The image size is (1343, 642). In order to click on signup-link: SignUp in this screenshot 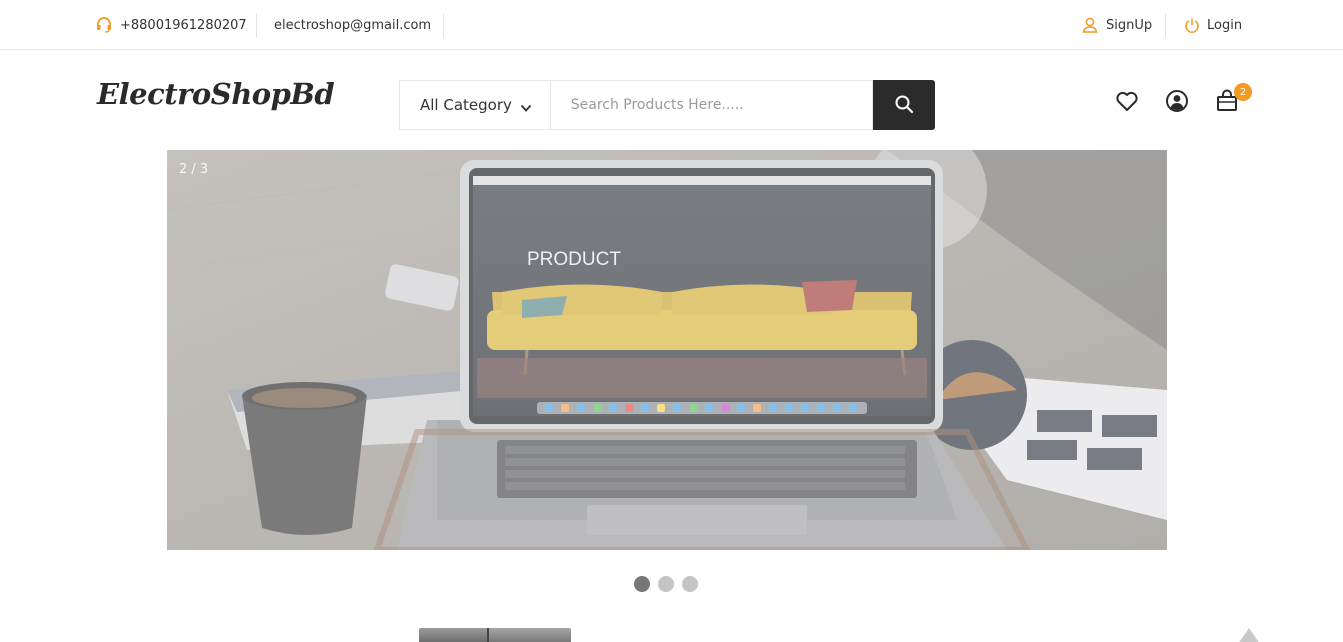, I will do `click(1116, 25)`.